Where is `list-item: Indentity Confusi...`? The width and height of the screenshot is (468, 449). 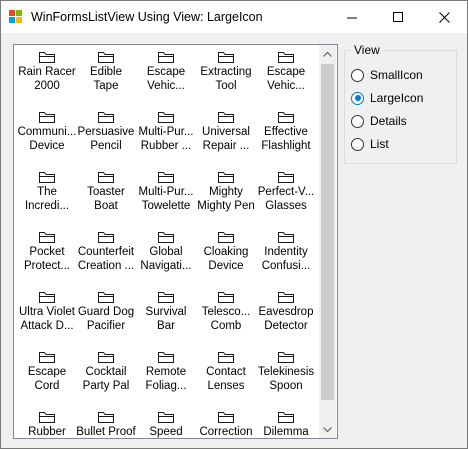 list-item: Indentity Confusi... is located at coordinates (286, 256).